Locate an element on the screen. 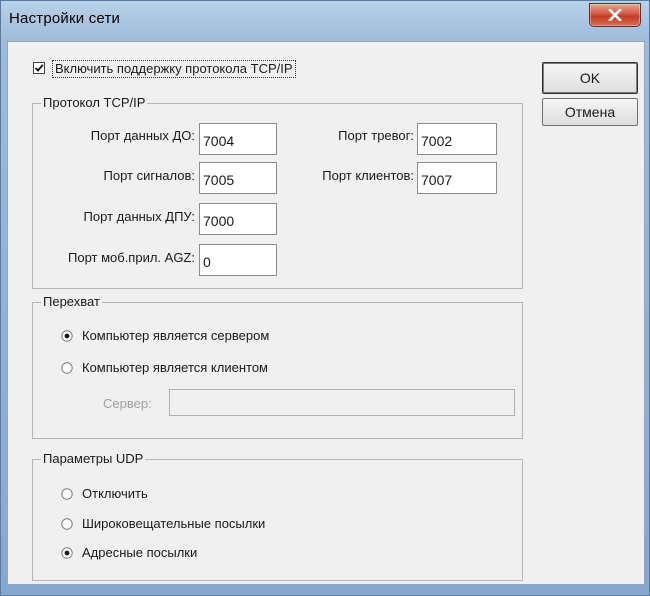  tcp-enable-checkbox is located at coordinates (39, 68).